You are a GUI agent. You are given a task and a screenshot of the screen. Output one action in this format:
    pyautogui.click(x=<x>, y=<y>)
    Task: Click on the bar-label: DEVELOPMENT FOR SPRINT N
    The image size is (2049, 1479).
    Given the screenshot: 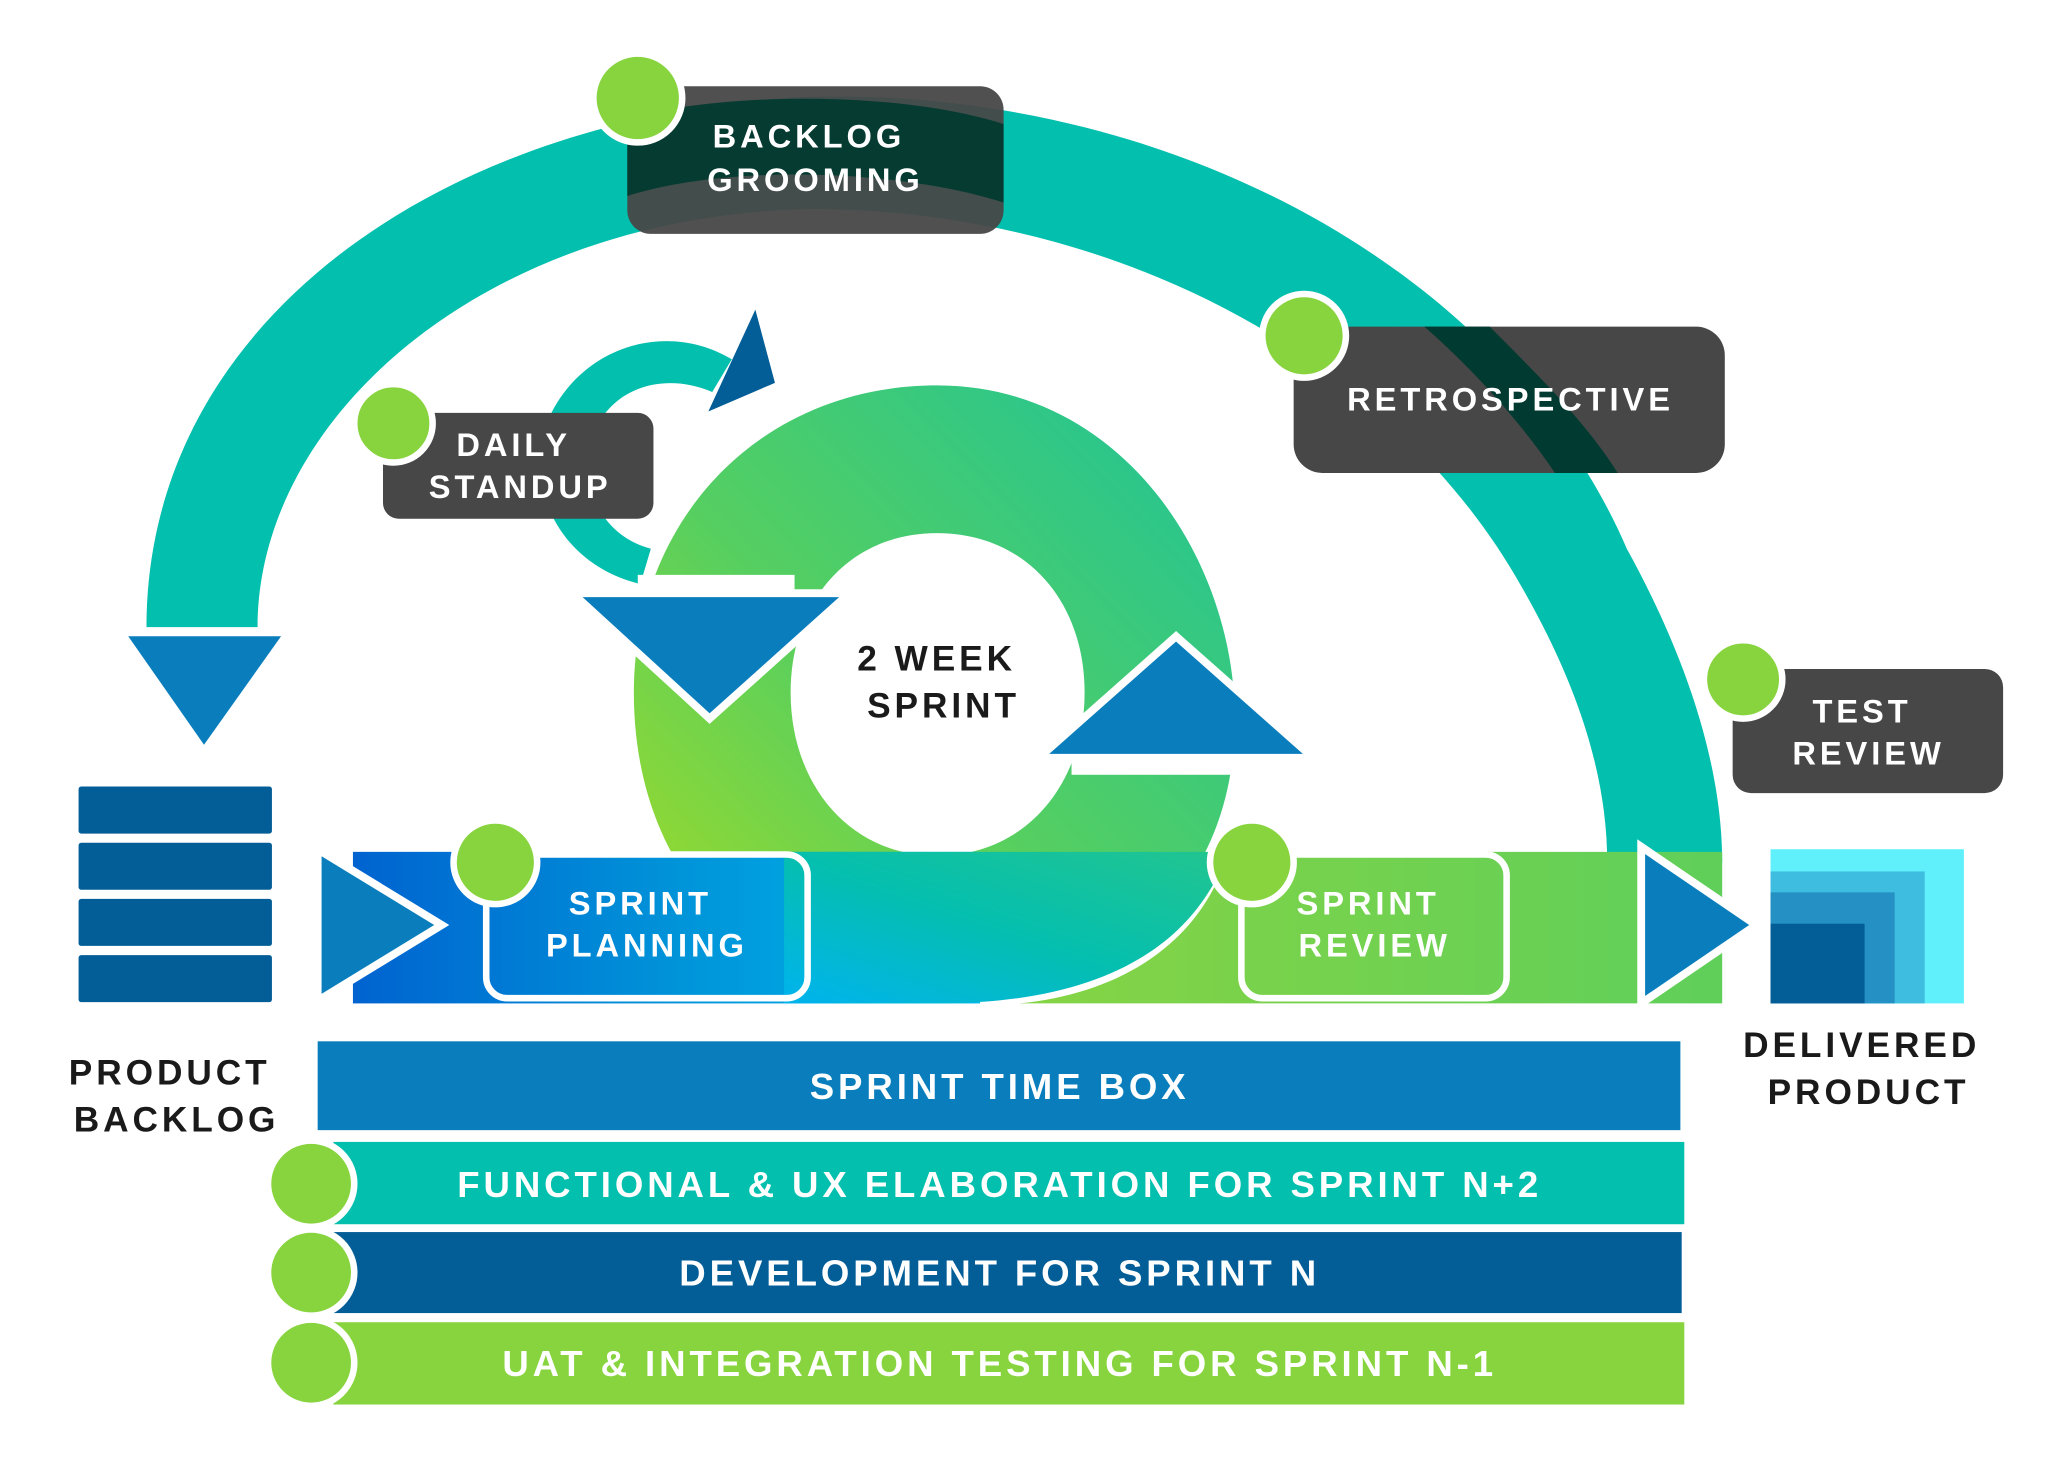 What is the action you would take?
    pyautogui.click(x=999, y=1273)
    